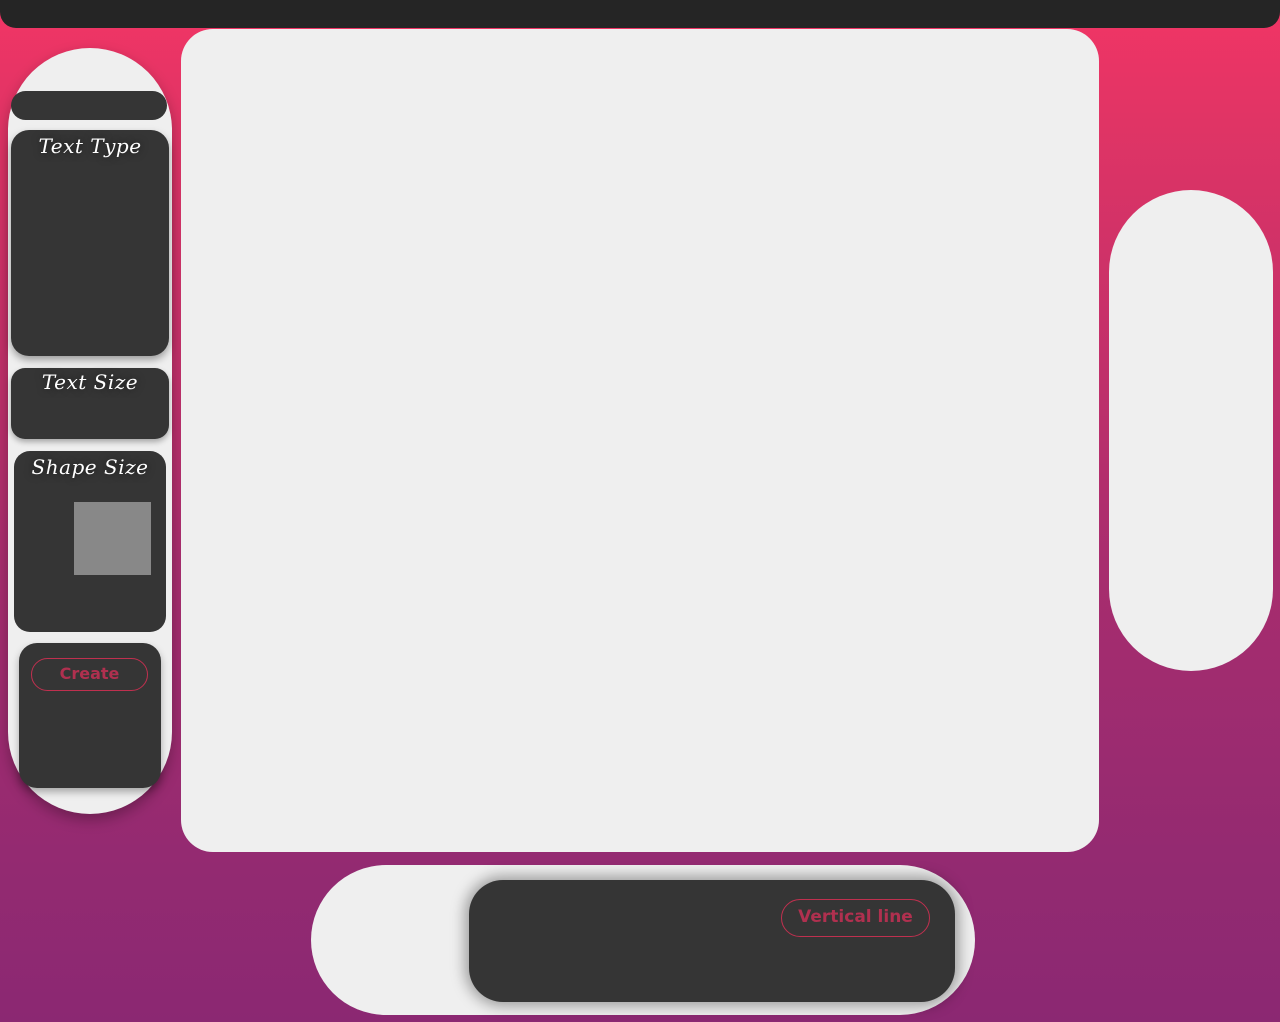 The width and height of the screenshot is (1280, 1022). Describe the element at coordinates (640, 14) in the screenshot. I see `top-bar` at that location.